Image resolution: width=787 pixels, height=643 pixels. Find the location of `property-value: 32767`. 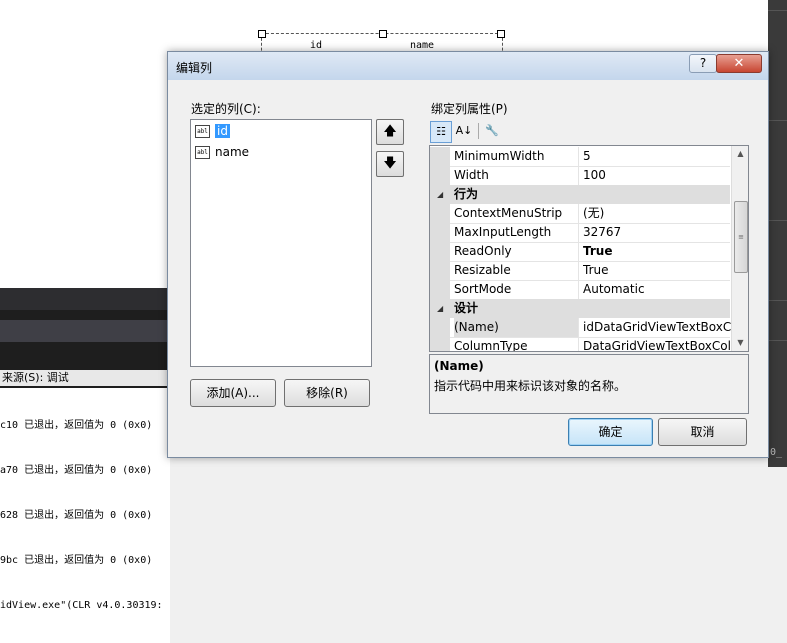

property-value: 32767 is located at coordinates (657, 232).